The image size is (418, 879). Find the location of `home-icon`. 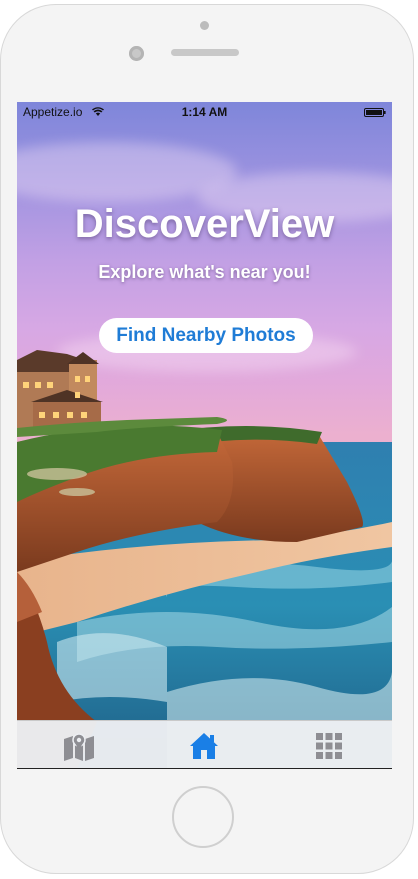

home-icon is located at coordinates (204, 745).